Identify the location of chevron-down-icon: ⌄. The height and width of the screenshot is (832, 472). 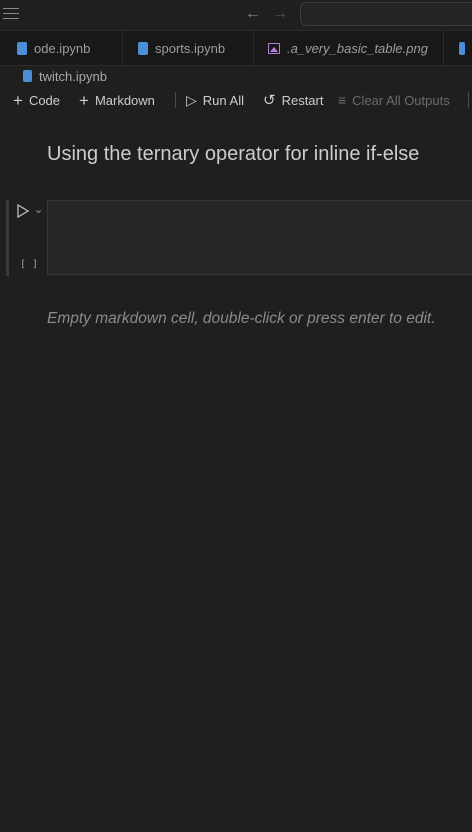
(38, 209).